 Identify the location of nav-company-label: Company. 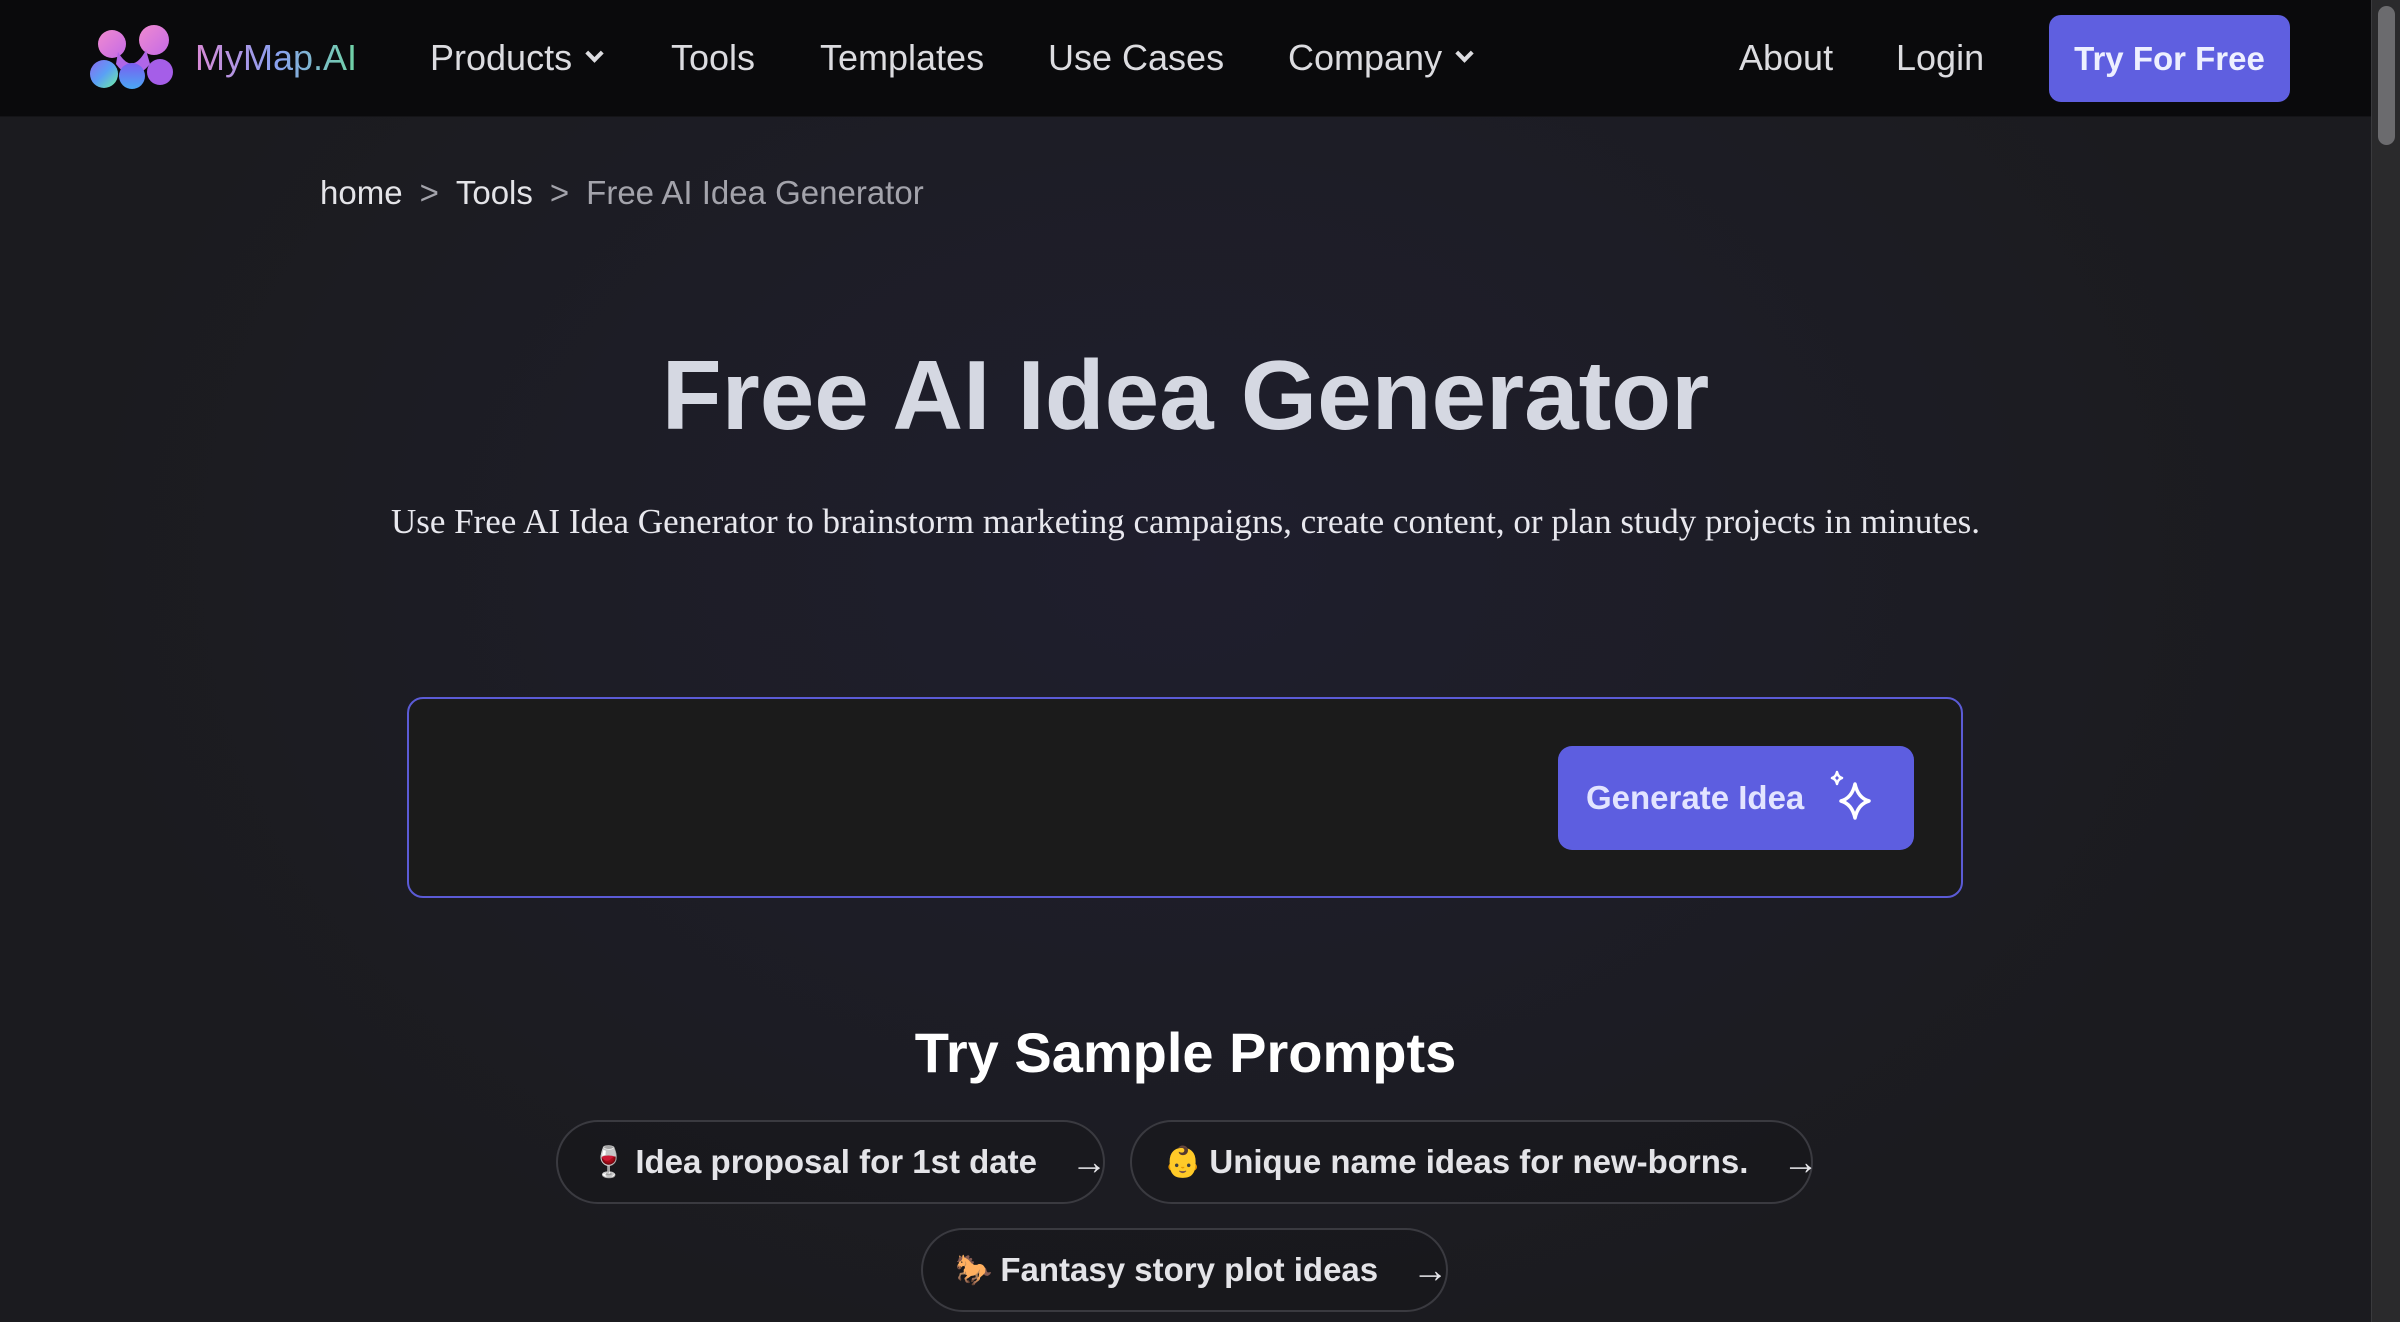
(1365, 57).